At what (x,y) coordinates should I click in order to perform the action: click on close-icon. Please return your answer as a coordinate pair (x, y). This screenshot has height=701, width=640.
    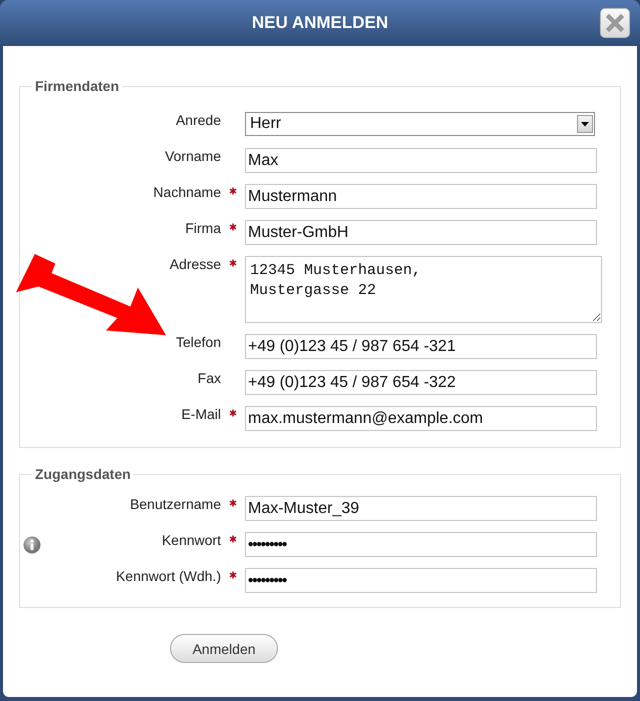
    Looking at the image, I should click on (615, 23).